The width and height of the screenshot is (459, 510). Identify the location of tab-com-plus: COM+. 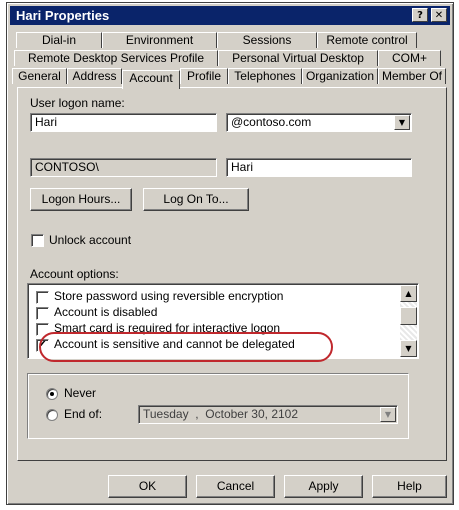
(409, 58).